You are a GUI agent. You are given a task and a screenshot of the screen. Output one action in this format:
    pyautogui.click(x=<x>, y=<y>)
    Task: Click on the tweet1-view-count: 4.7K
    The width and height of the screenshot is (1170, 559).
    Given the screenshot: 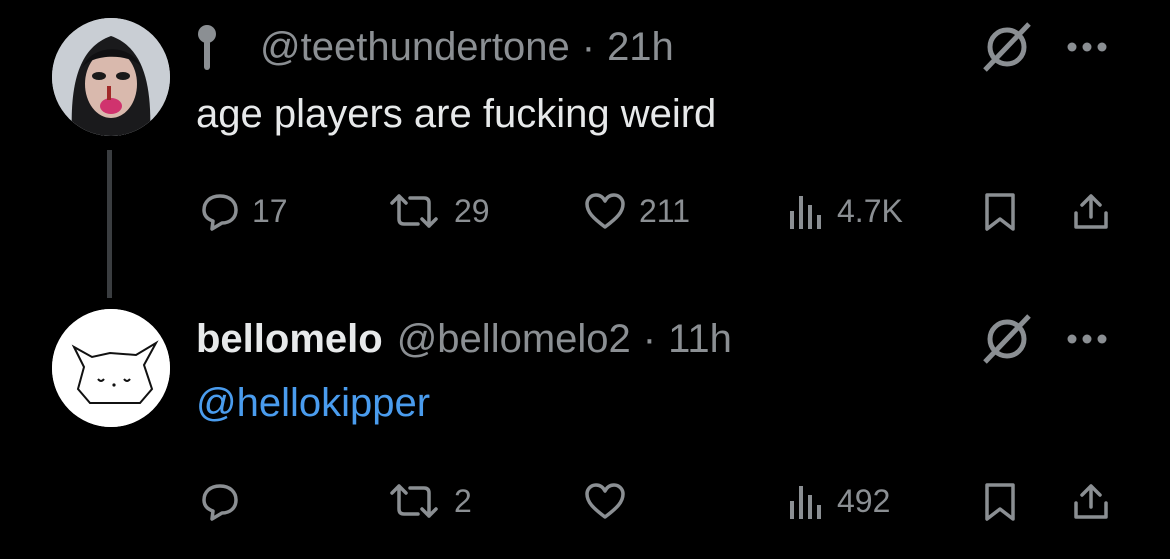 What is the action you would take?
    pyautogui.click(x=870, y=210)
    